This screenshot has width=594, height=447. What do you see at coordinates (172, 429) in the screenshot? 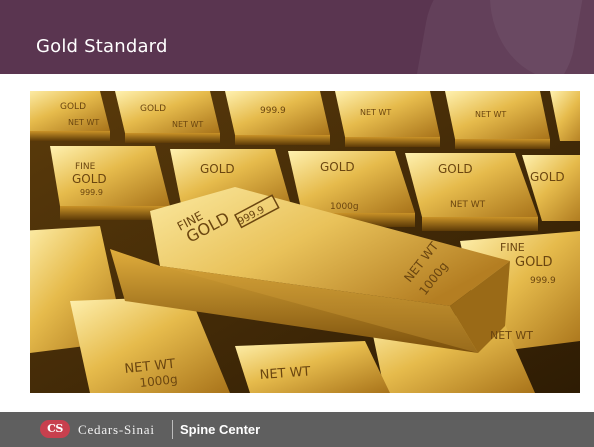
I see `footer-divider` at bounding box center [172, 429].